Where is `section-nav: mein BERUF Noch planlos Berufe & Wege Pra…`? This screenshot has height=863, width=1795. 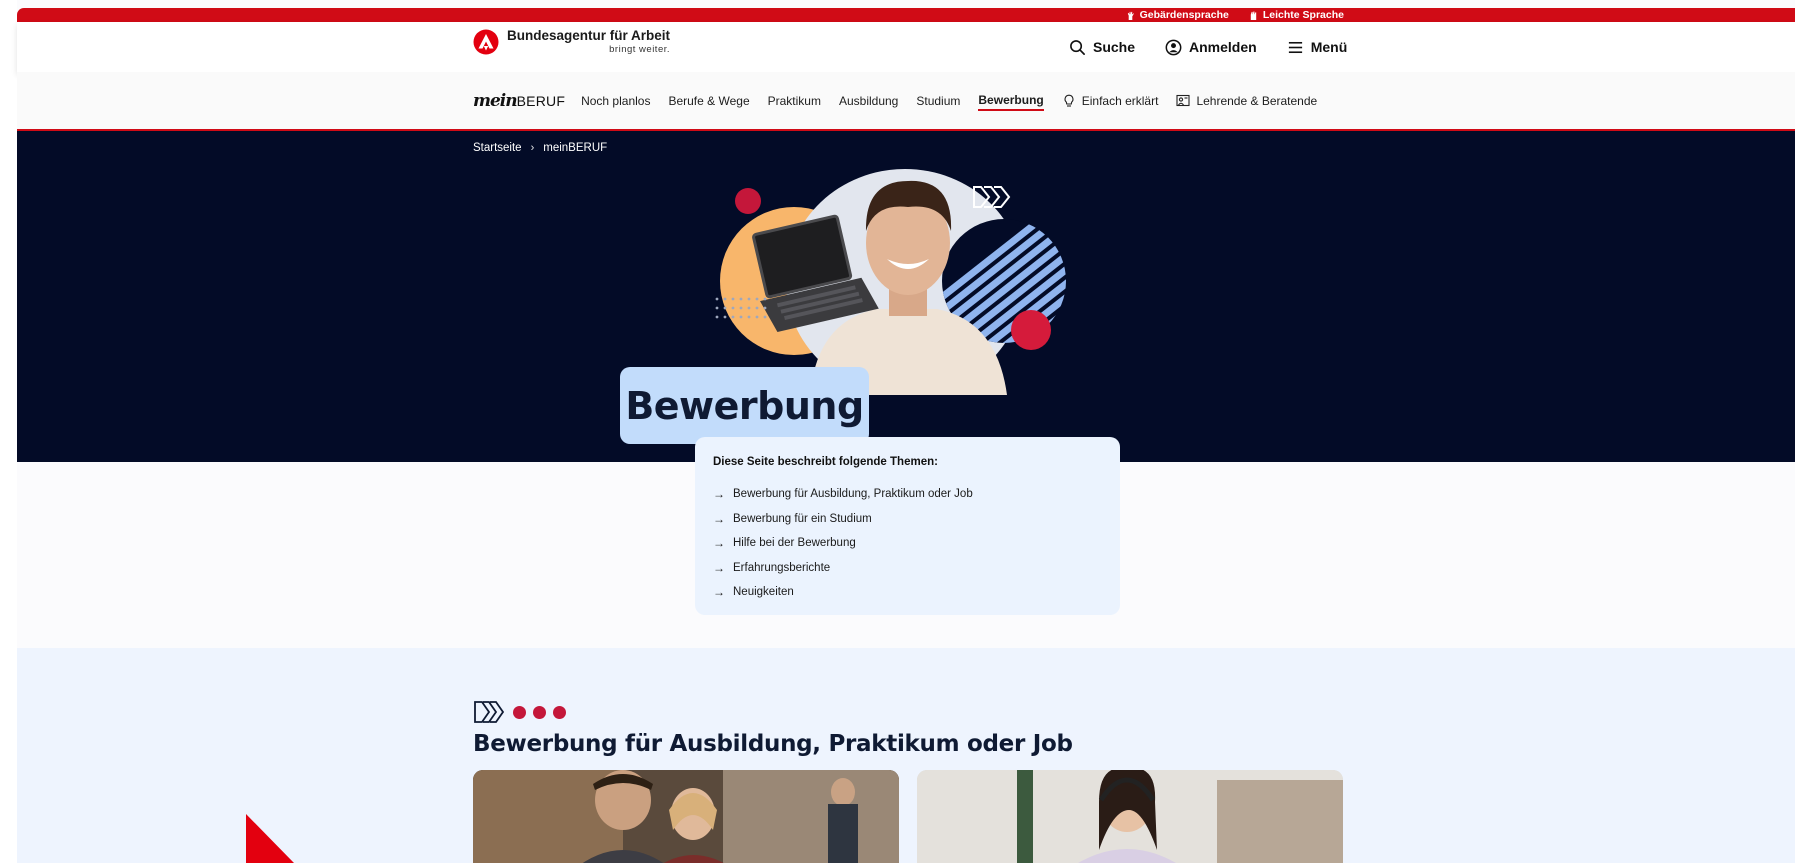
section-nav: mein BERUF Noch planlos Berufe & Wege Pra… is located at coordinates (906, 101).